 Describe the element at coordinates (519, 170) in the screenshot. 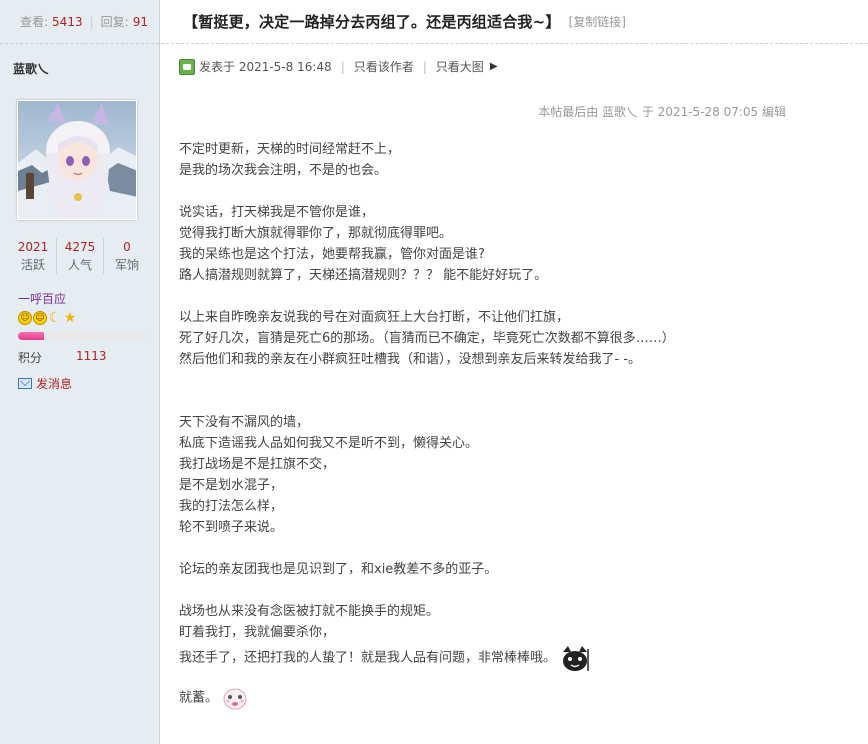

I see `post-line: 是我的场次我会注明，不是的也会。` at that location.